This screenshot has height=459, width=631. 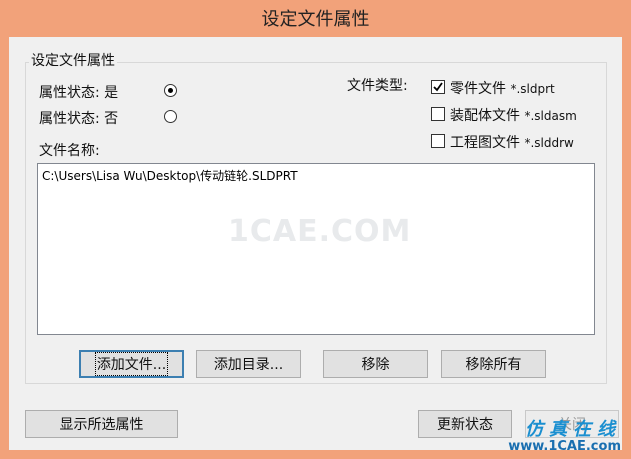 What do you see at coordinates (79, 119) in the screenshot?
I see `attr-state-no-label: 属性状态: 否` at bounding box center [79, 119].